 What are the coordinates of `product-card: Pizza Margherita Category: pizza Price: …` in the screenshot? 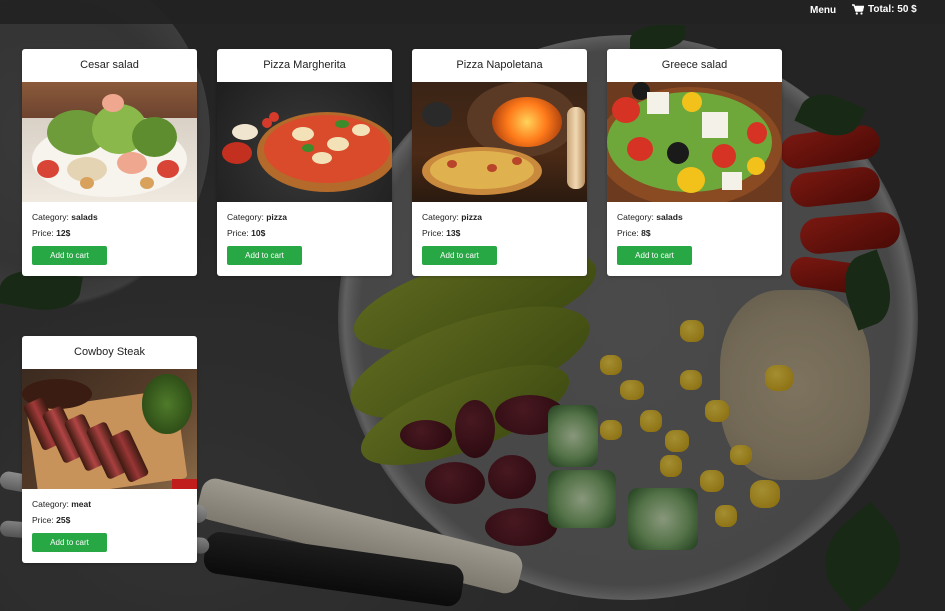 It's located at (304, 162).